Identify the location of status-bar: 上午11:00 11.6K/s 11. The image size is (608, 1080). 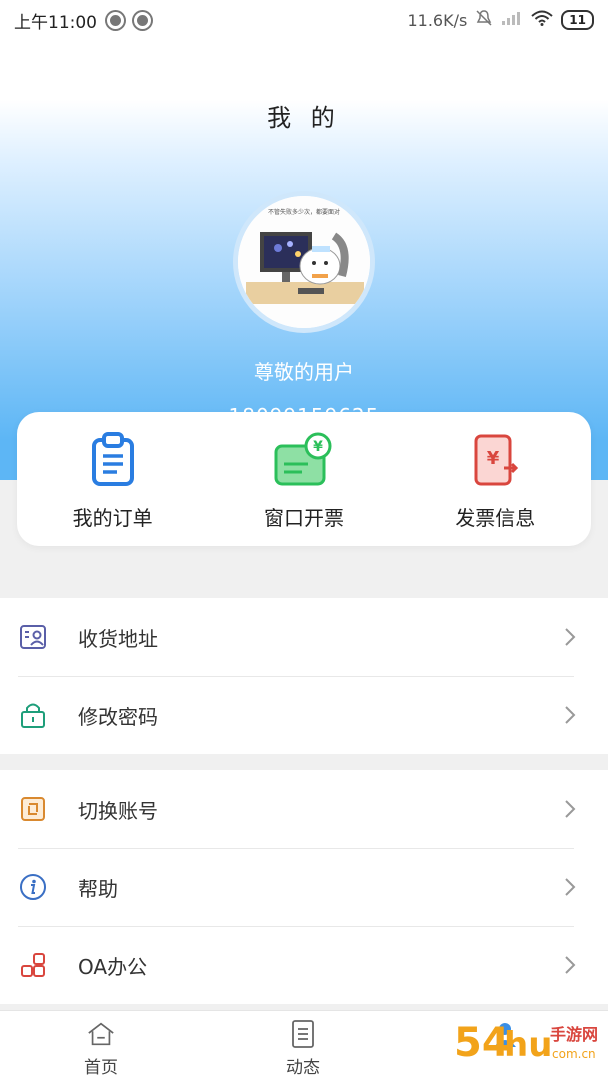
(304, 20).